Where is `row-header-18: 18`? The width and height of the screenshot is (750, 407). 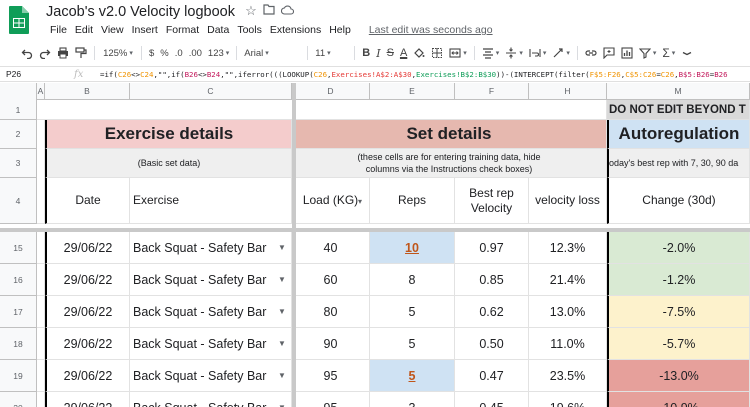
row-header-18: 18 is located at coordinates (18, 344).